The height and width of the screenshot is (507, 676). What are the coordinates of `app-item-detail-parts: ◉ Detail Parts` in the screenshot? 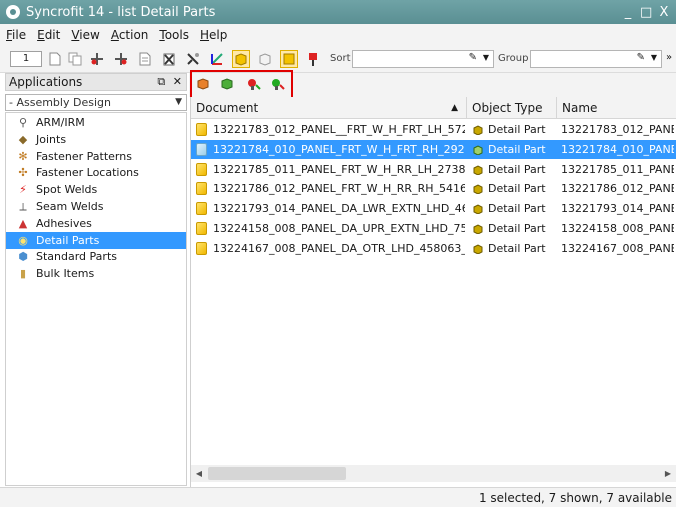 It's located at (96, 240).